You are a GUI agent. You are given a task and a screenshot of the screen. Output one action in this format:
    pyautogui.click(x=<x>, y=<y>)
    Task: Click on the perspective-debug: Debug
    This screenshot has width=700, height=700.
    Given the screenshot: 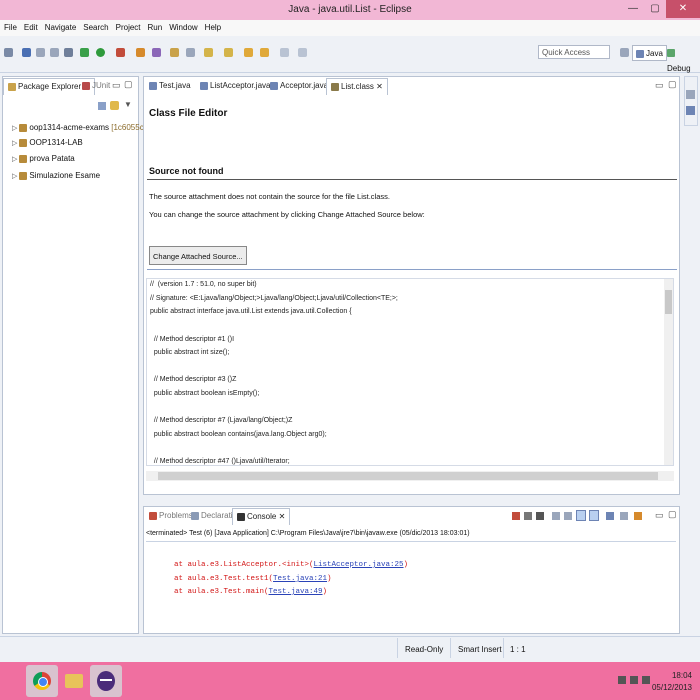 What is the action you would take?
    pyautogui.click(x=682, y=59)
    